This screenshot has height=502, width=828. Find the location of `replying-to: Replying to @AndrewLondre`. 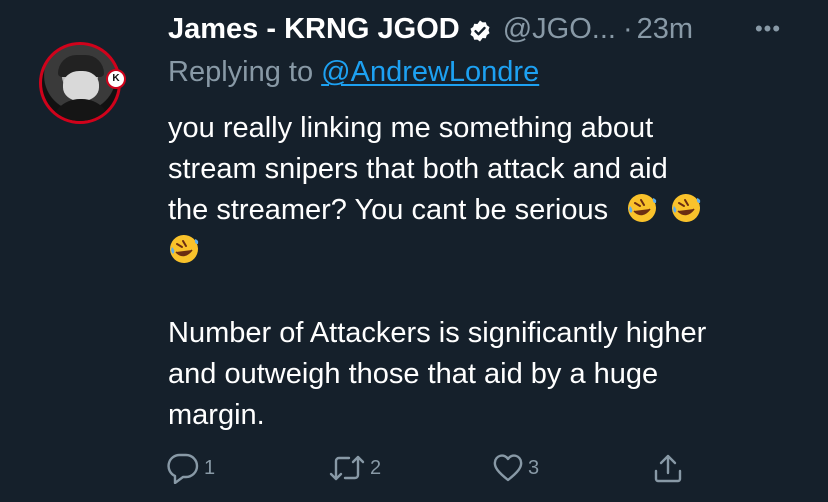

replying-to: Replying to @AndrewLondre is located at coordinates (353, 72).